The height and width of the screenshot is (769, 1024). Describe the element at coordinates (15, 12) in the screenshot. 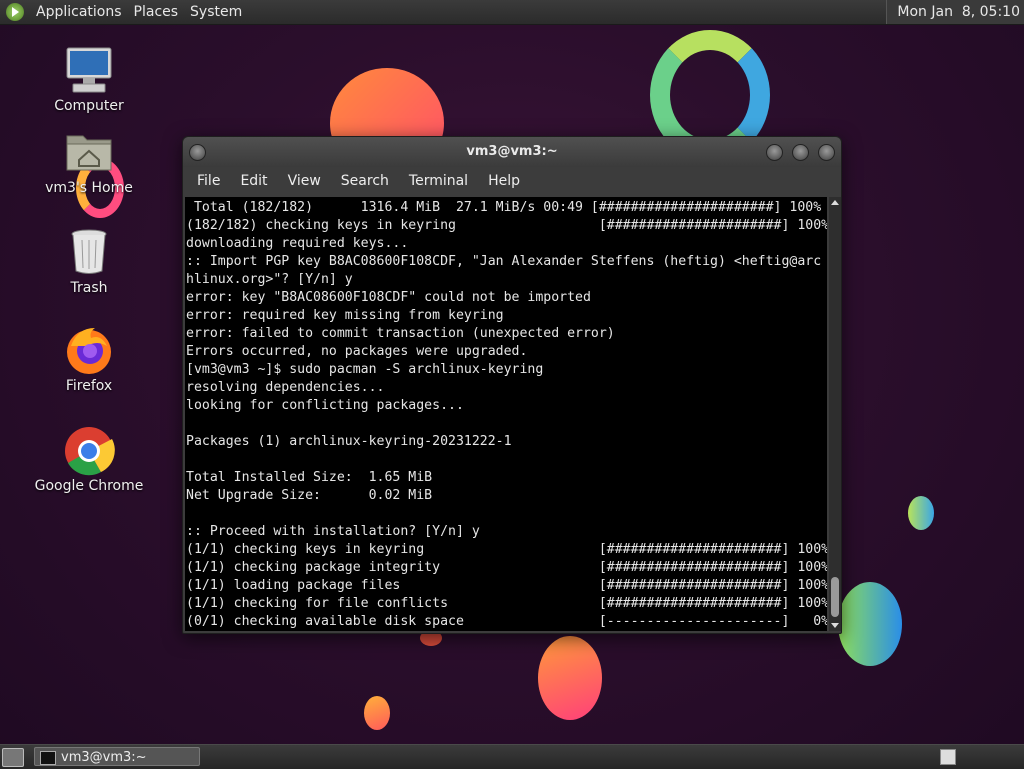

I see `distro-logo-icon` at that location.